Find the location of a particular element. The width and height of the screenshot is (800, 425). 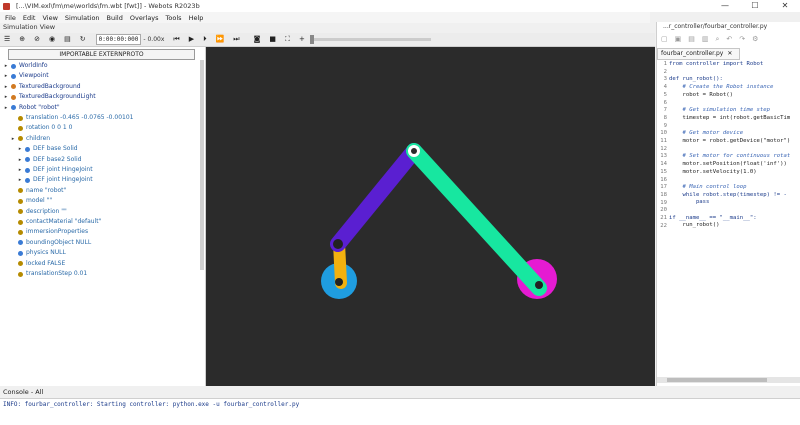

code-line: # Get simulation time step is located at coordinates (720, 110).